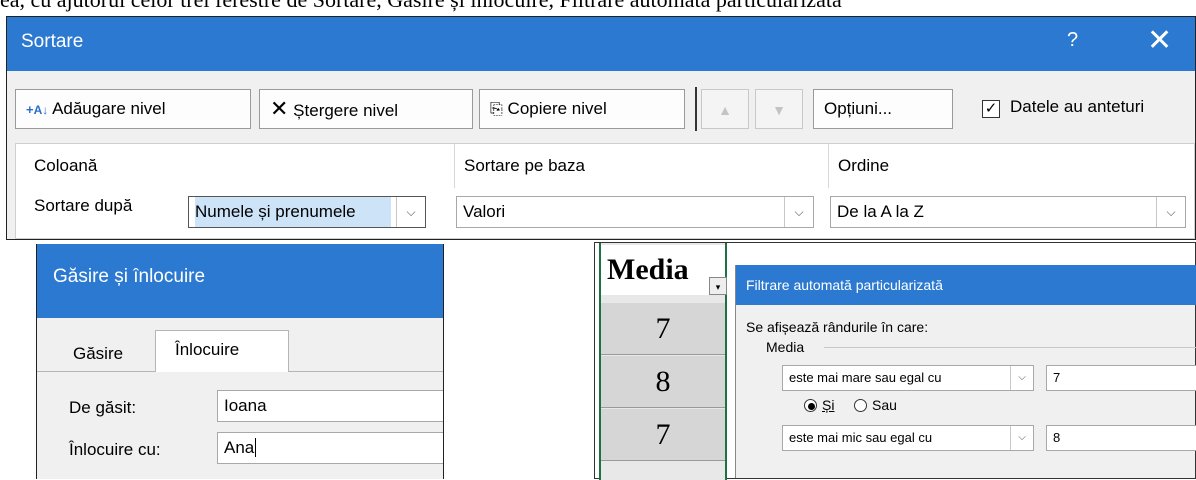 The width and height of the screenshot is (1196, 480). I want to click on copy-level-label: Copiere nivel, so click(557, 108).